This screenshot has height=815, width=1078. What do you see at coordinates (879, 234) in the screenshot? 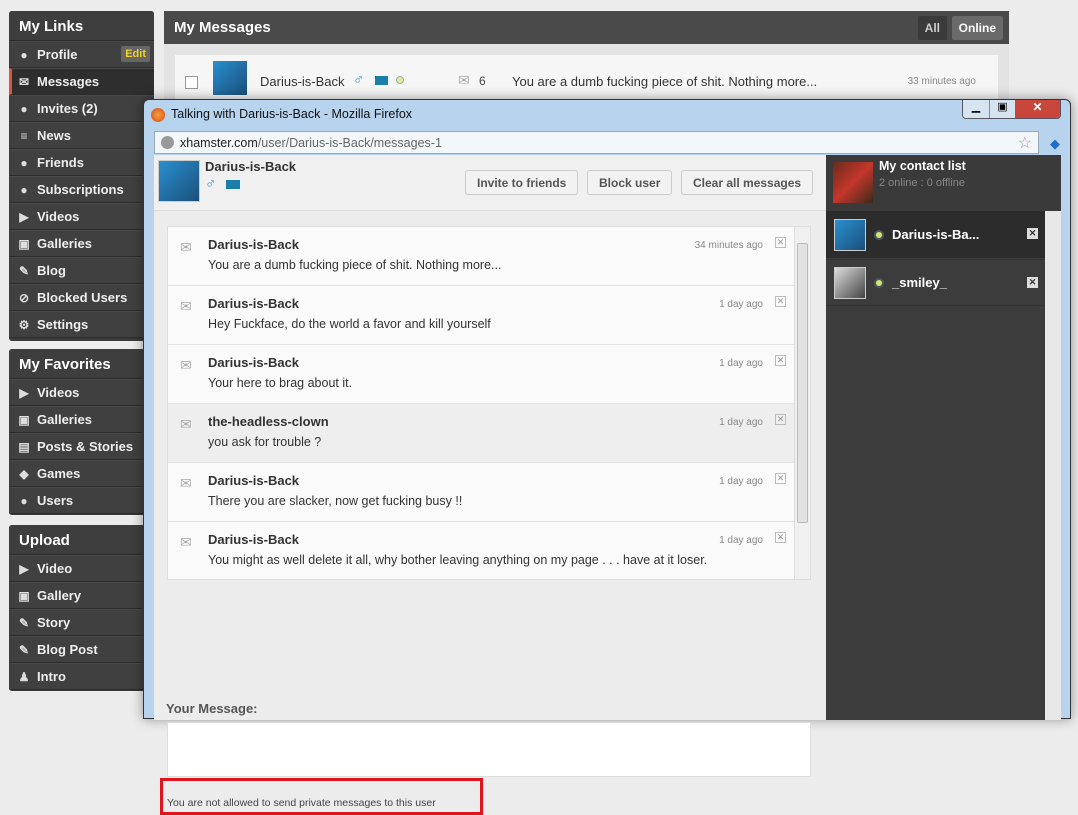
I see `online-dot-icon` at bounding box center [879, 234].